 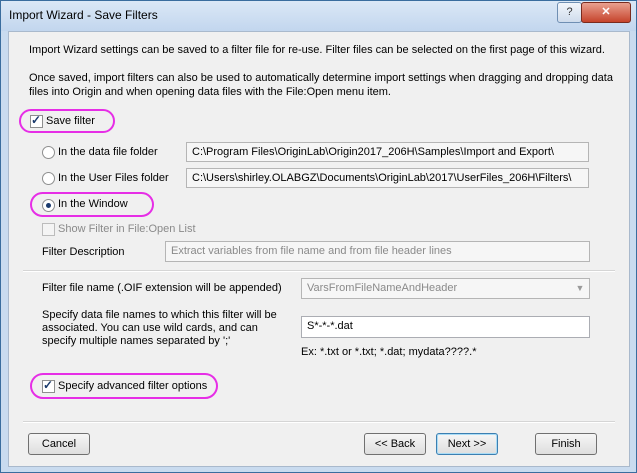 What do you see at coordinates (48, 178) in the screenshot?
I see `radio-user-files-folder-icon` at bounding box center [48, 178].